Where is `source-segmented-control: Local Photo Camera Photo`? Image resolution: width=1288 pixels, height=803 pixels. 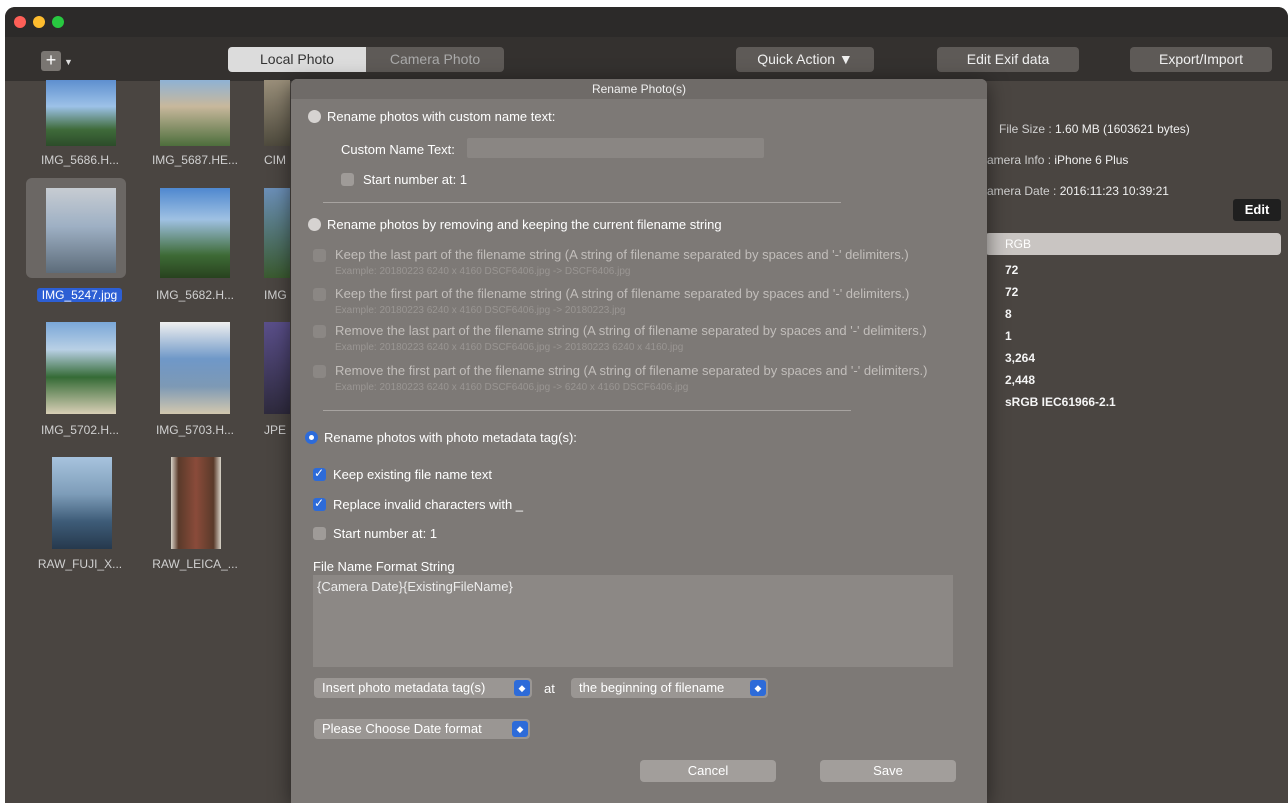 source-segmented-control: Local Photo Camera Photo is located at coordinates (366, 59).